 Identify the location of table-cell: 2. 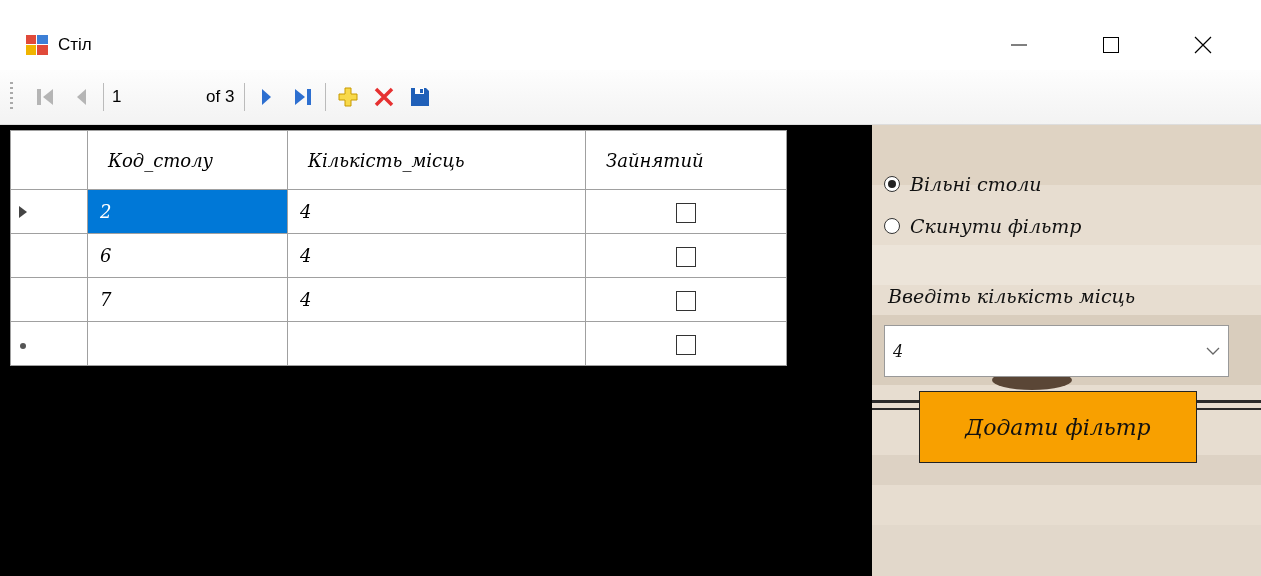
(187, 211).